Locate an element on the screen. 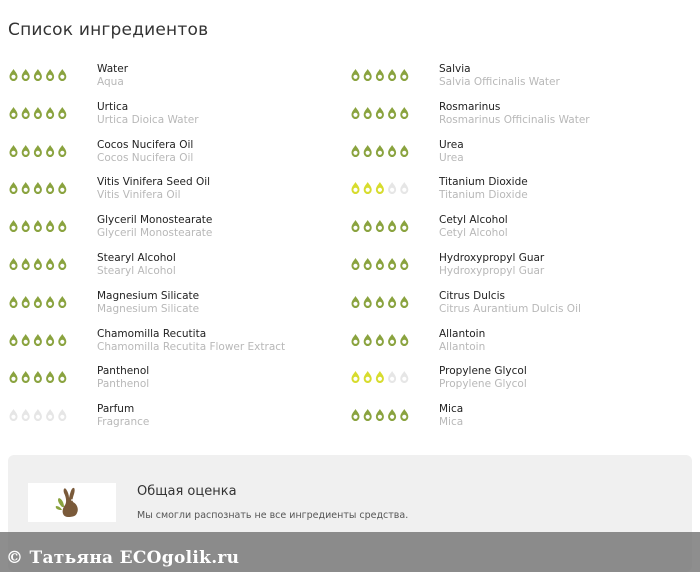  ingredient-name: Citrus Dulcis is located at coordinates (472, 296).